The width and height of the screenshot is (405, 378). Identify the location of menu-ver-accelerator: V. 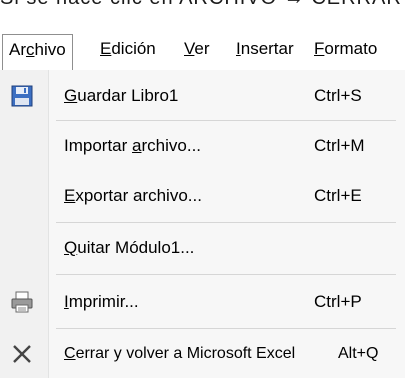
(189, 48).